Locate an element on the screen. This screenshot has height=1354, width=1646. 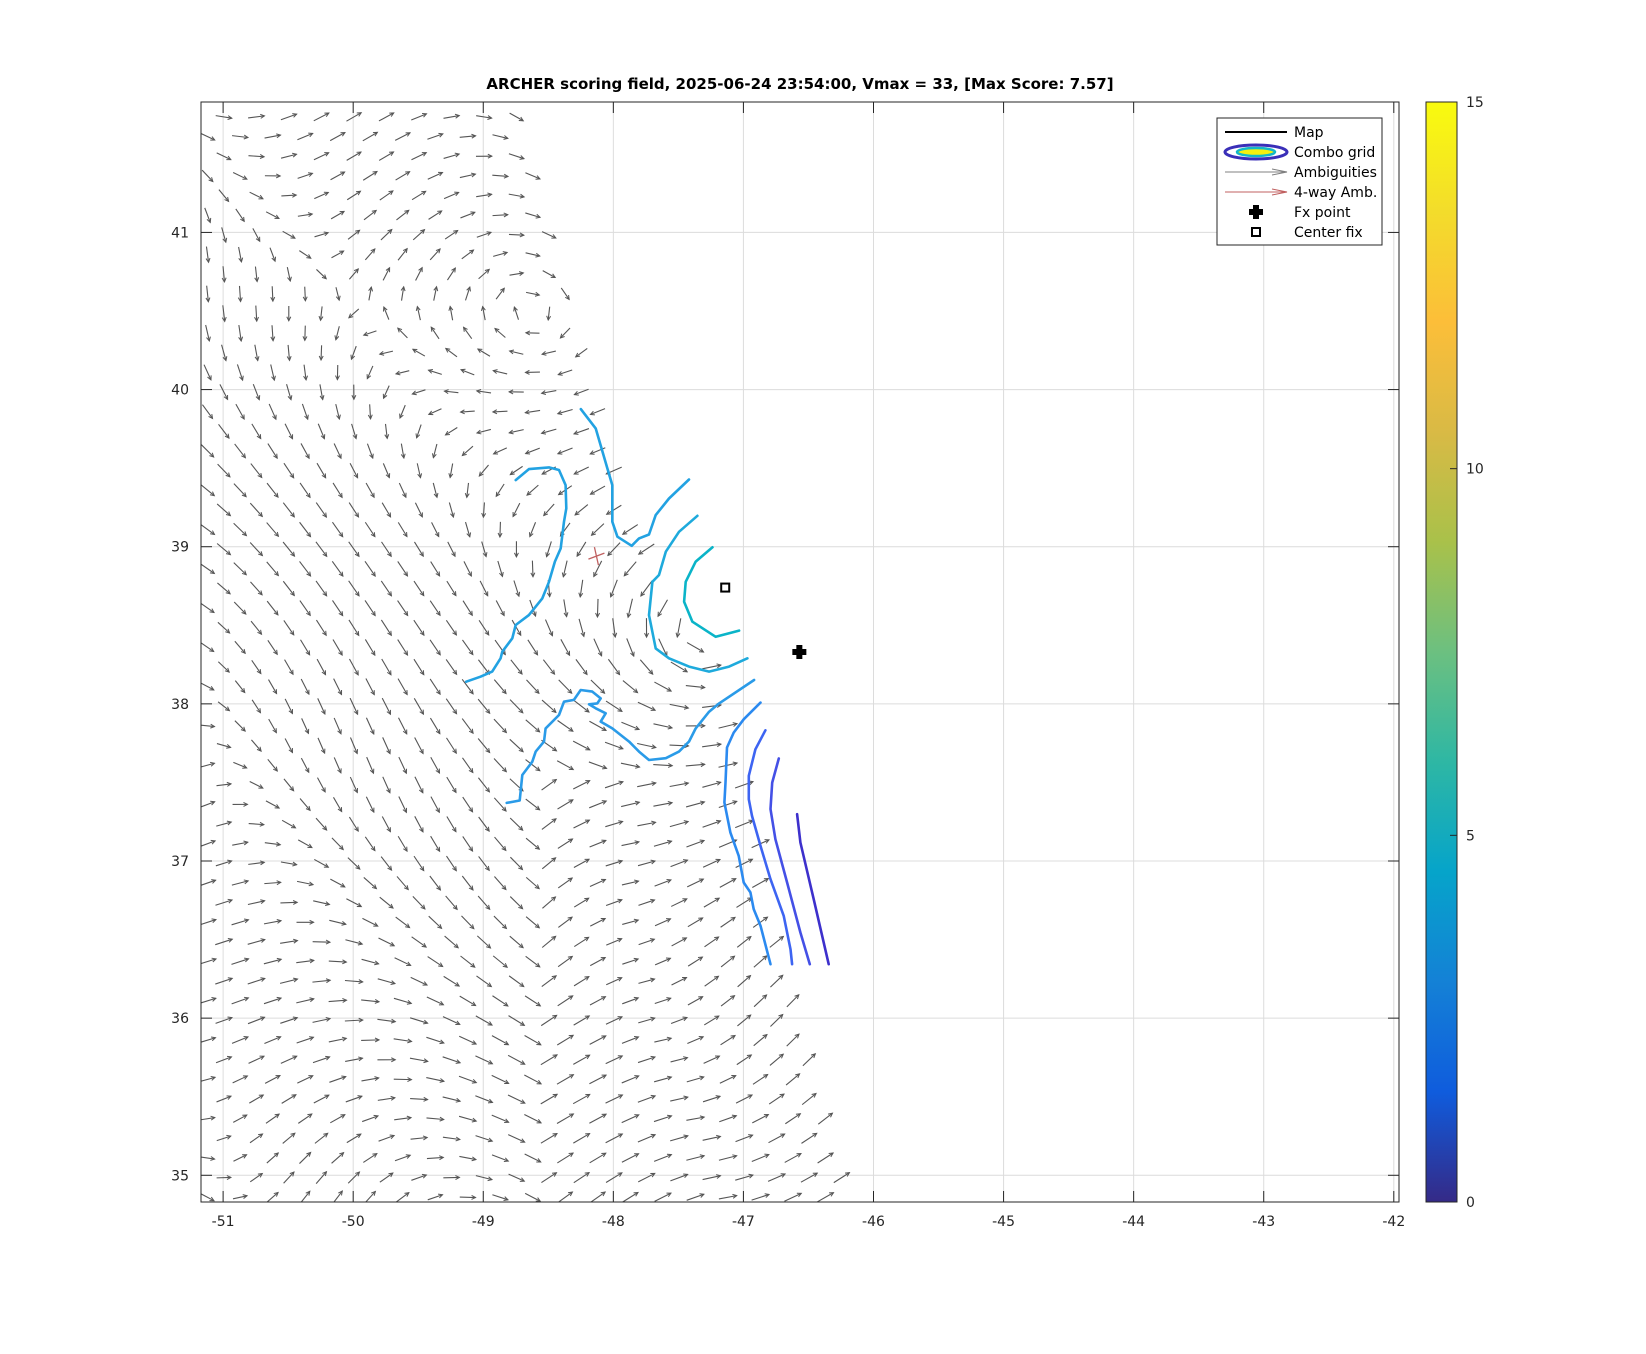
contour-line is located at coordinates (630, 741).